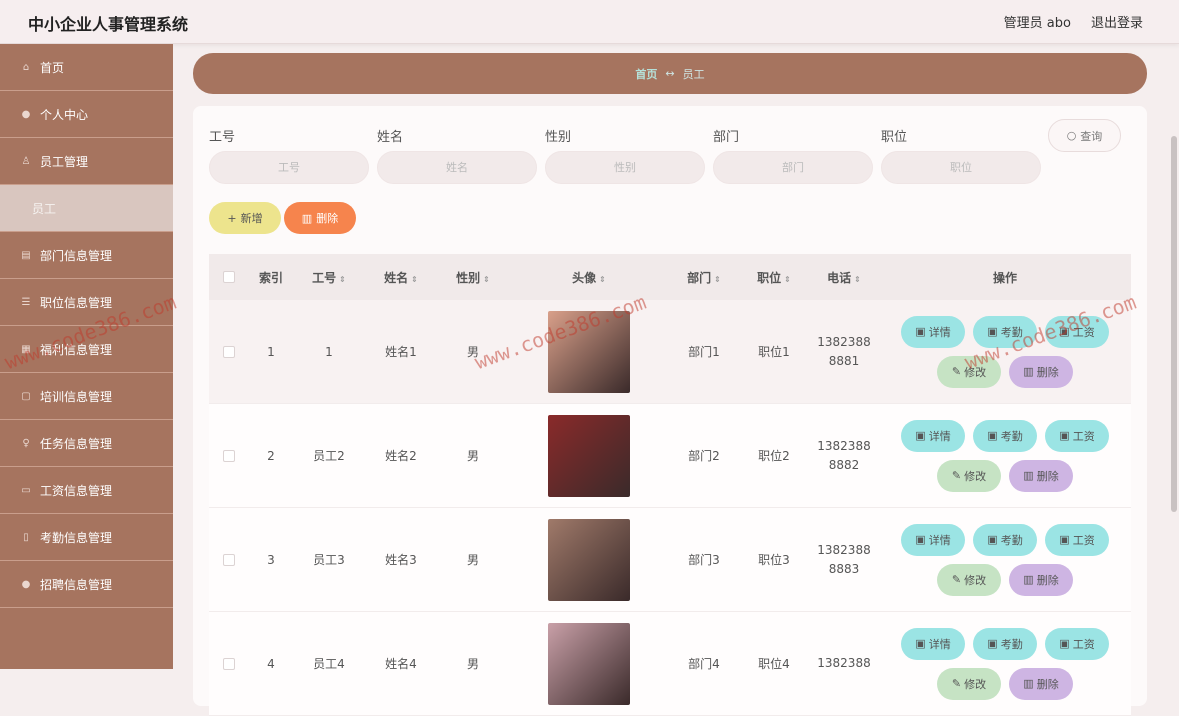  I want to click on col-gender: 性别 ⇕, so click(473, 277).